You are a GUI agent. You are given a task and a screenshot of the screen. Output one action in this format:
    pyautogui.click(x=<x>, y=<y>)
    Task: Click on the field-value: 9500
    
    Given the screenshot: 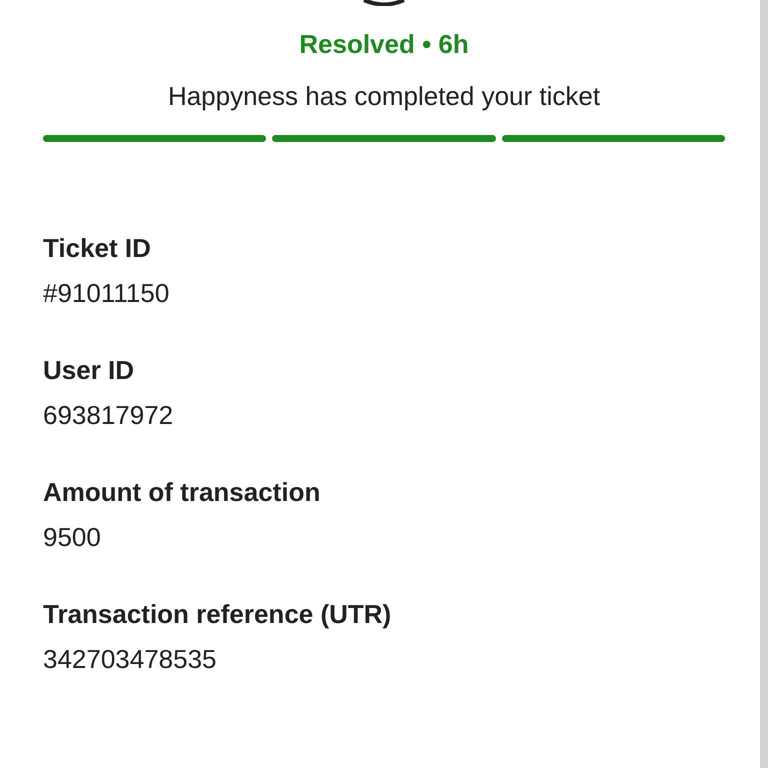 What is the action you would take?
    pyautogui.click(x=72, y=537)
    